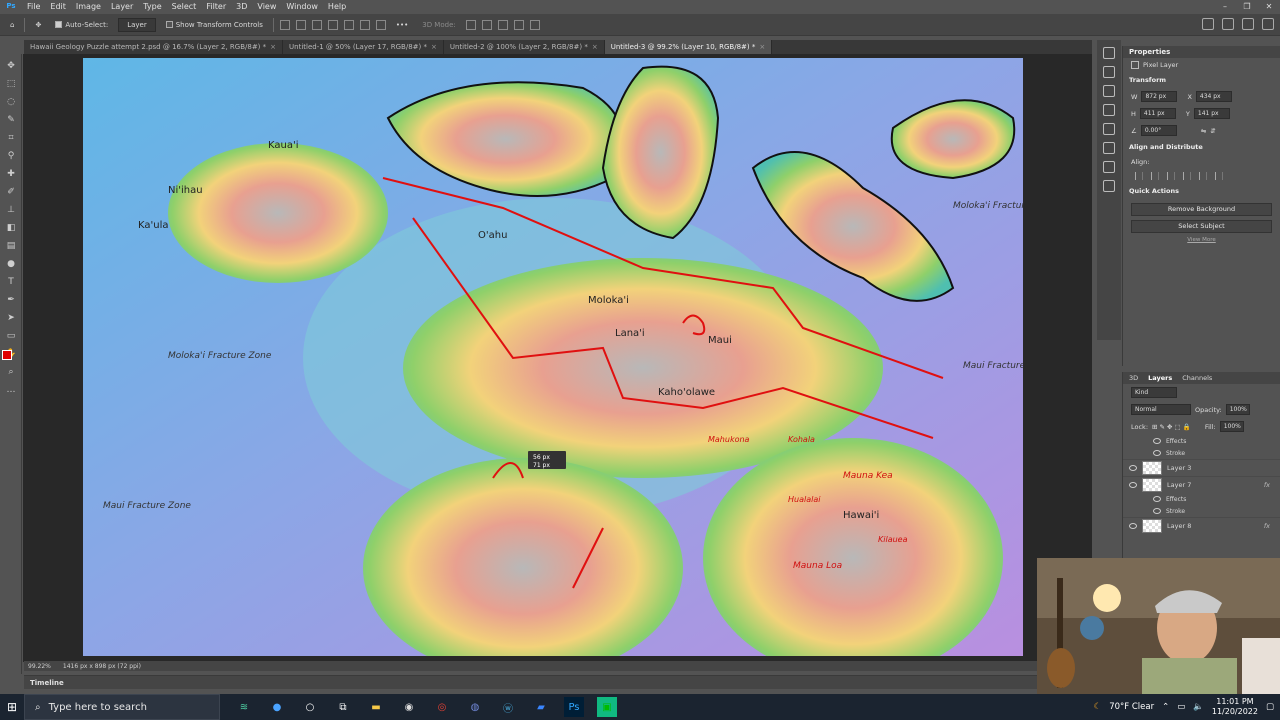 The height and width of the screenshot is (720, 1280). Describe the element at coordinates (475, 707) in the screenshot. I see `discord-icon: ◍` at that location.